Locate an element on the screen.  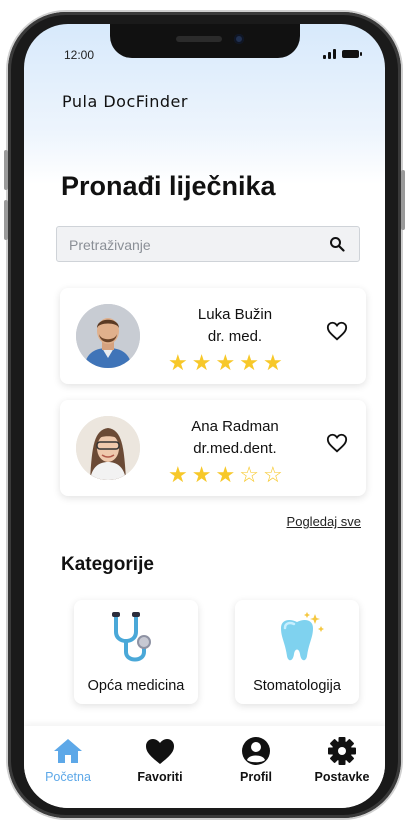
notch is located at coordinates (205, 41).